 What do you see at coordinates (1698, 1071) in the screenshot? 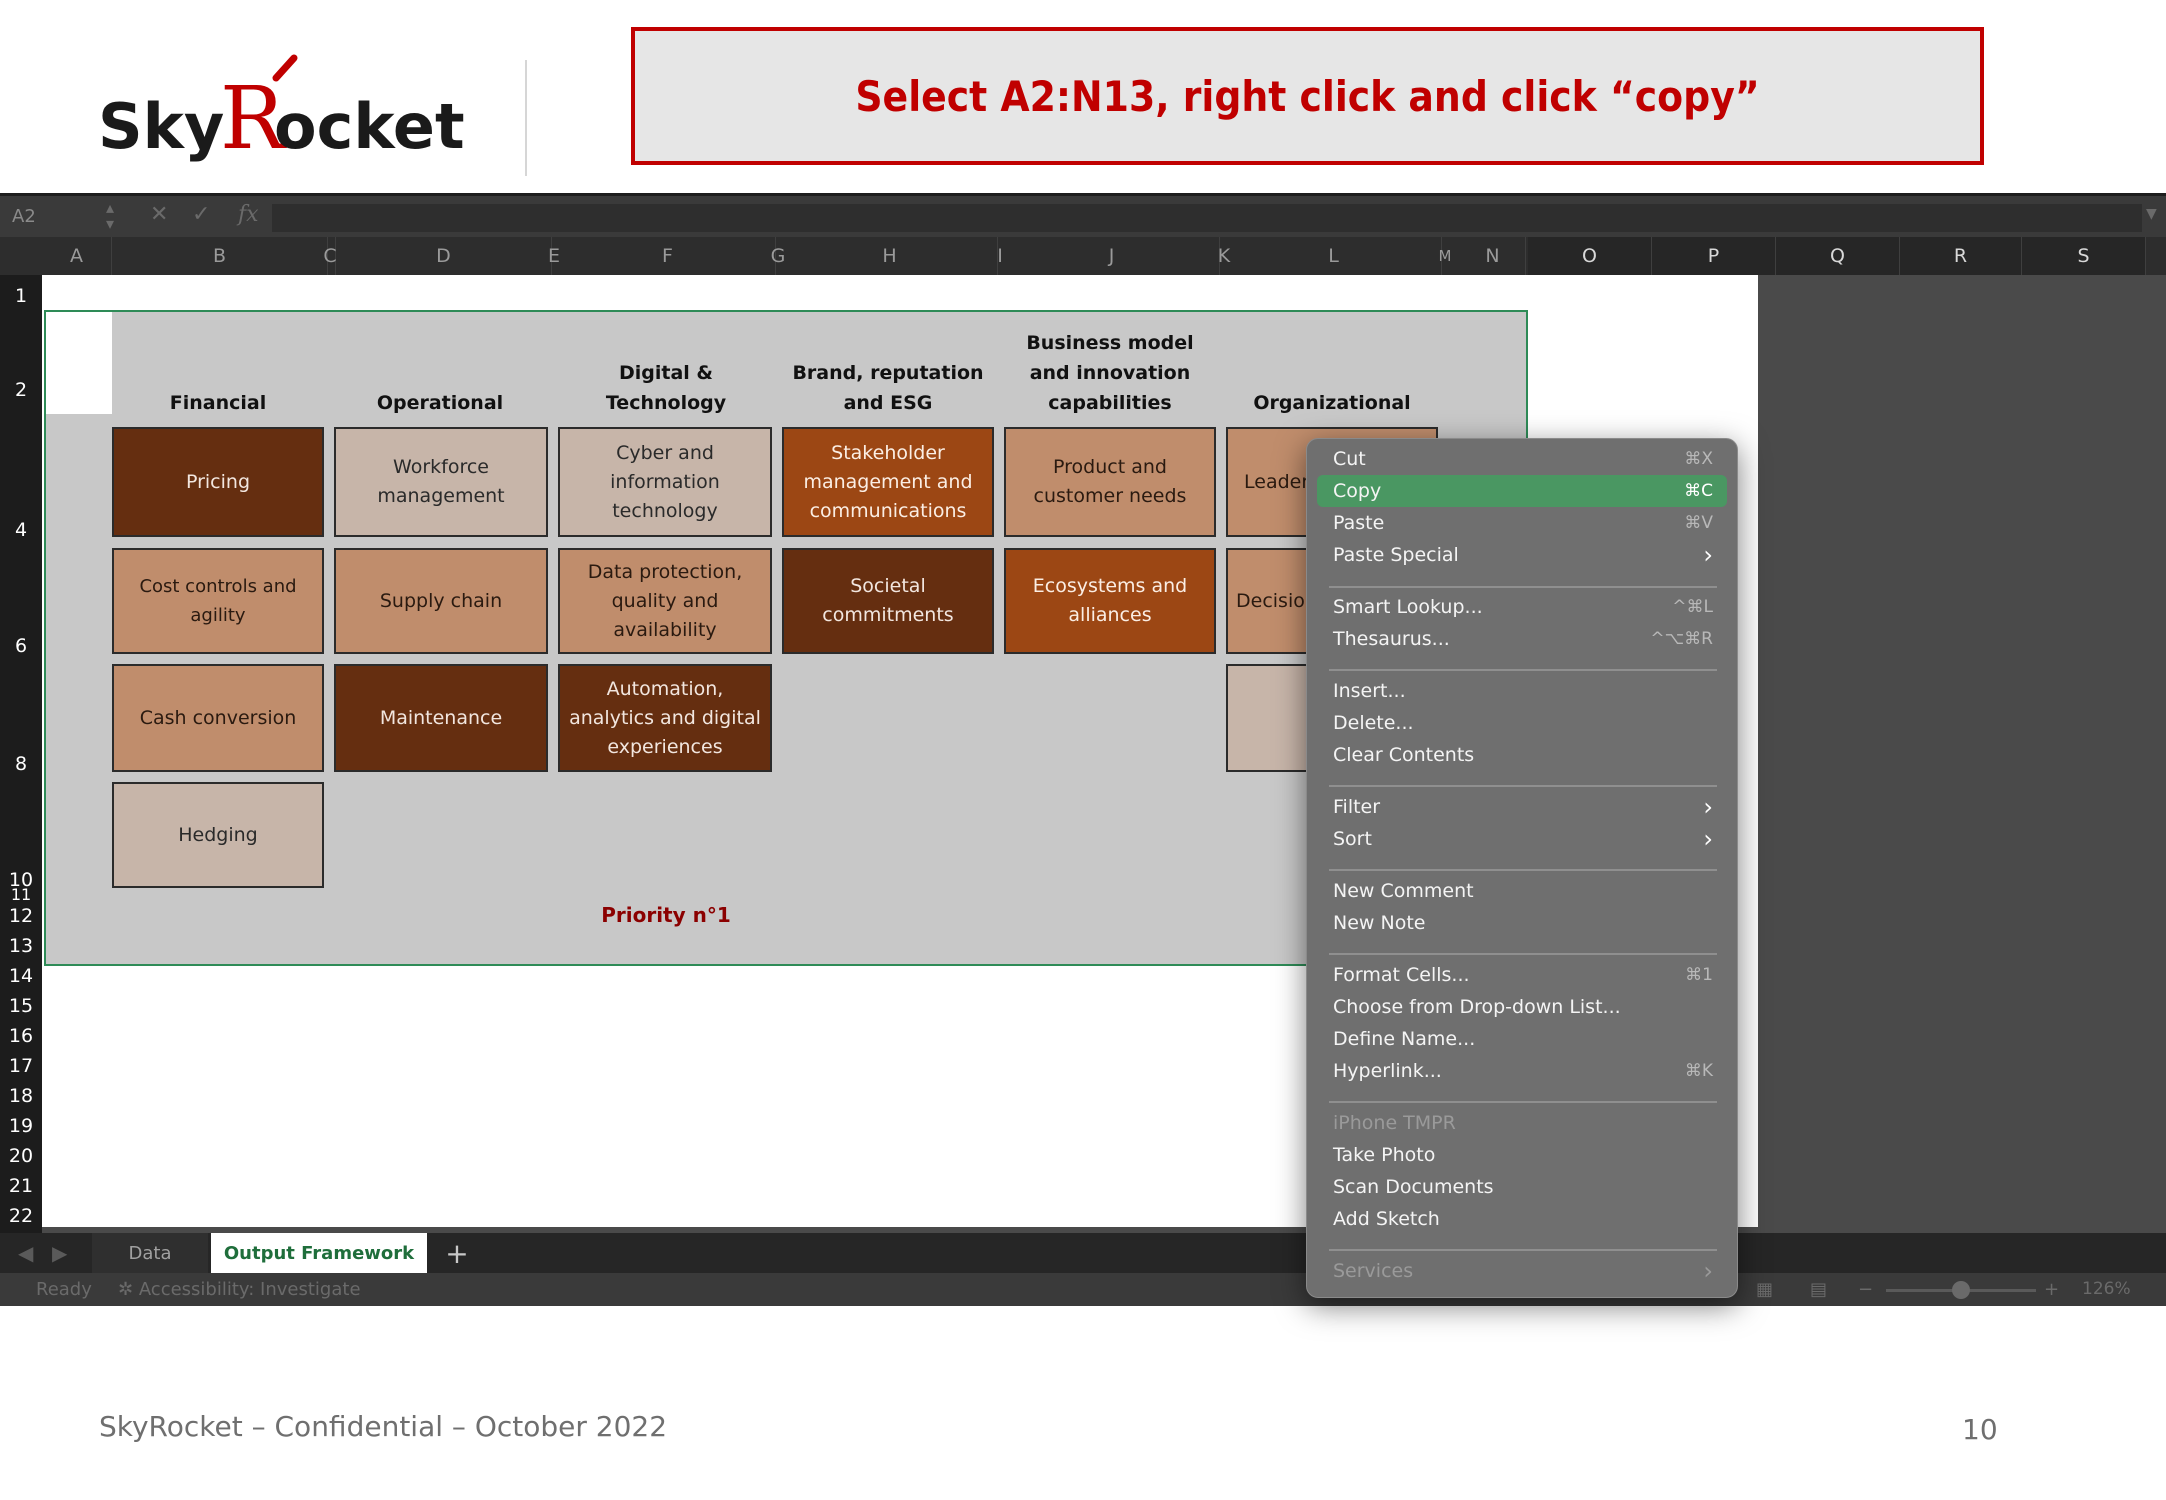
I see `menu-shortcut: ⌘K` at bounding box center [1698, 1071].